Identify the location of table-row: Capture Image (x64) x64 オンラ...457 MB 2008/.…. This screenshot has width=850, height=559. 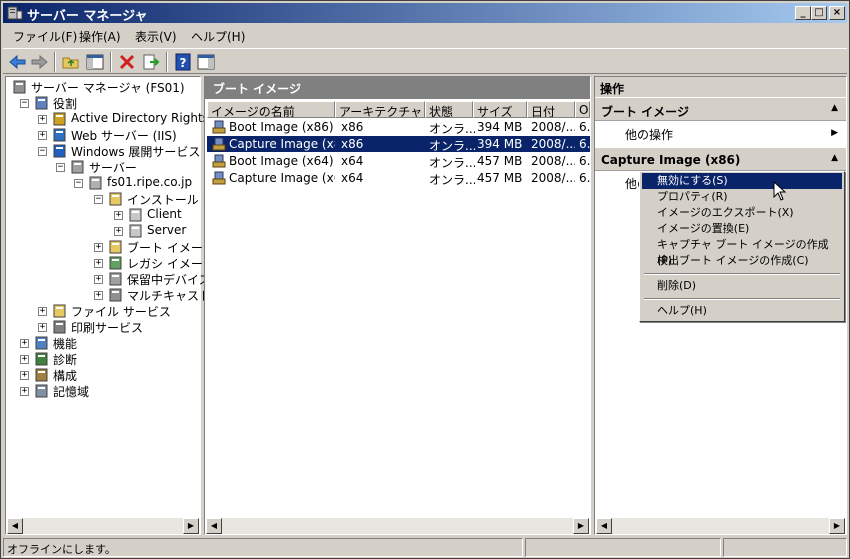
(398, 178).